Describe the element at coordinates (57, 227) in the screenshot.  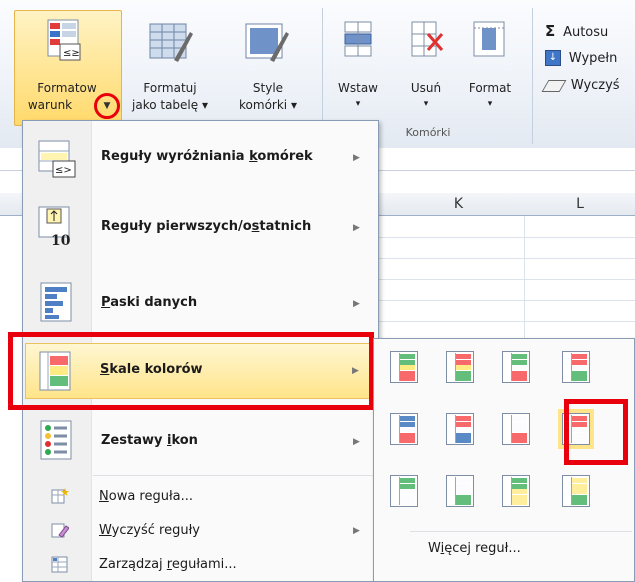
I see `top-bottom-icon: 10` at that location.